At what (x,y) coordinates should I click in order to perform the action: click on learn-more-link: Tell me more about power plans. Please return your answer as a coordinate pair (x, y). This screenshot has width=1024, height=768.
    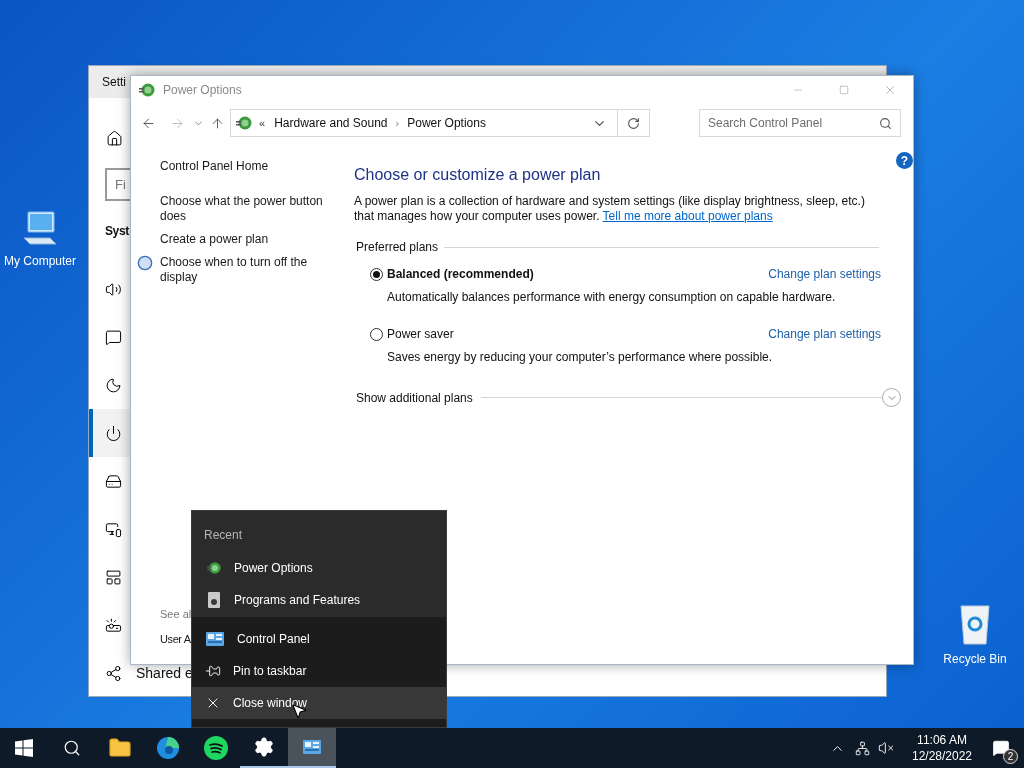
    Looking at the image, I should click on (687, 216).